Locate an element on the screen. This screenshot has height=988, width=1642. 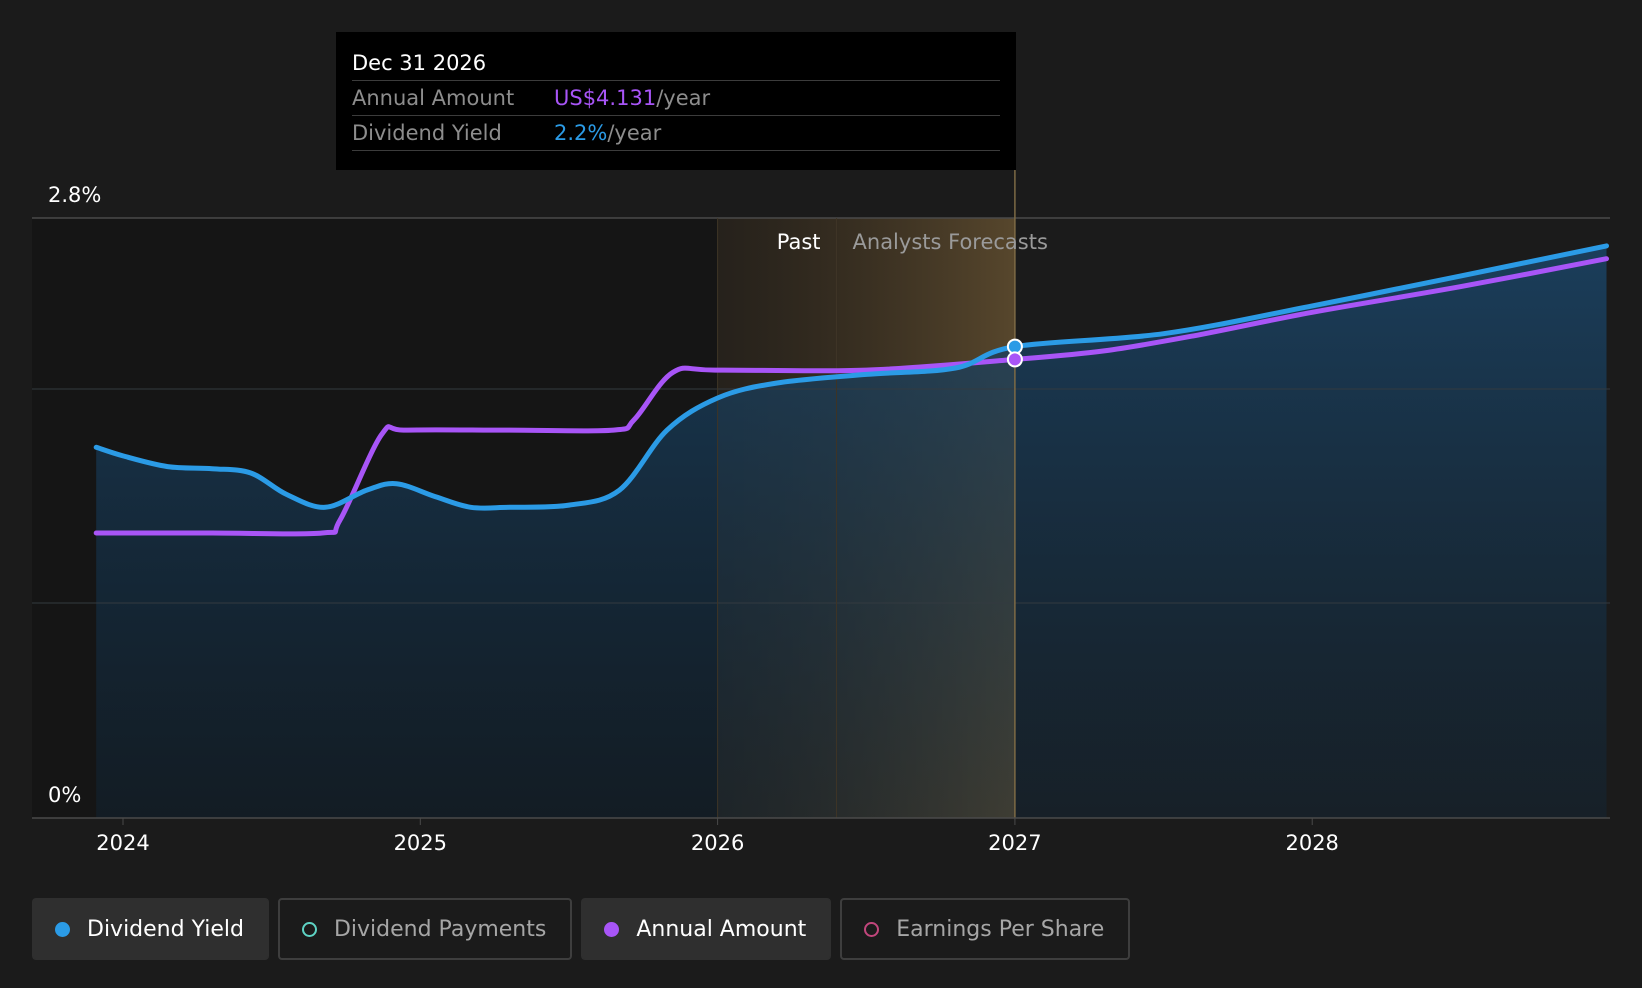
y-tick-label: 2.8% is located at coordinates (74, 195).